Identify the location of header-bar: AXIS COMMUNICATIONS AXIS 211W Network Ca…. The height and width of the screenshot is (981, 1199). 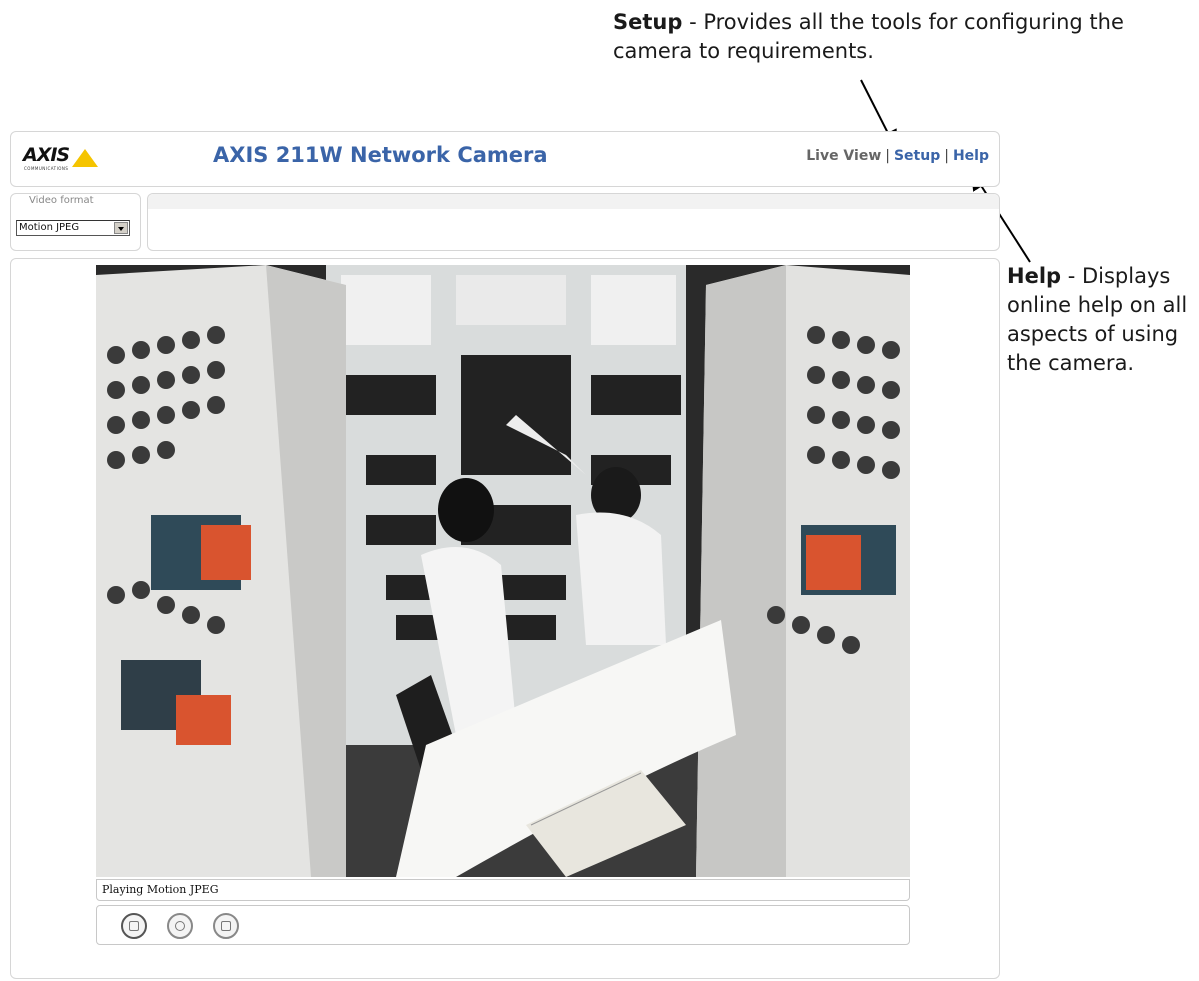
(505, 159).